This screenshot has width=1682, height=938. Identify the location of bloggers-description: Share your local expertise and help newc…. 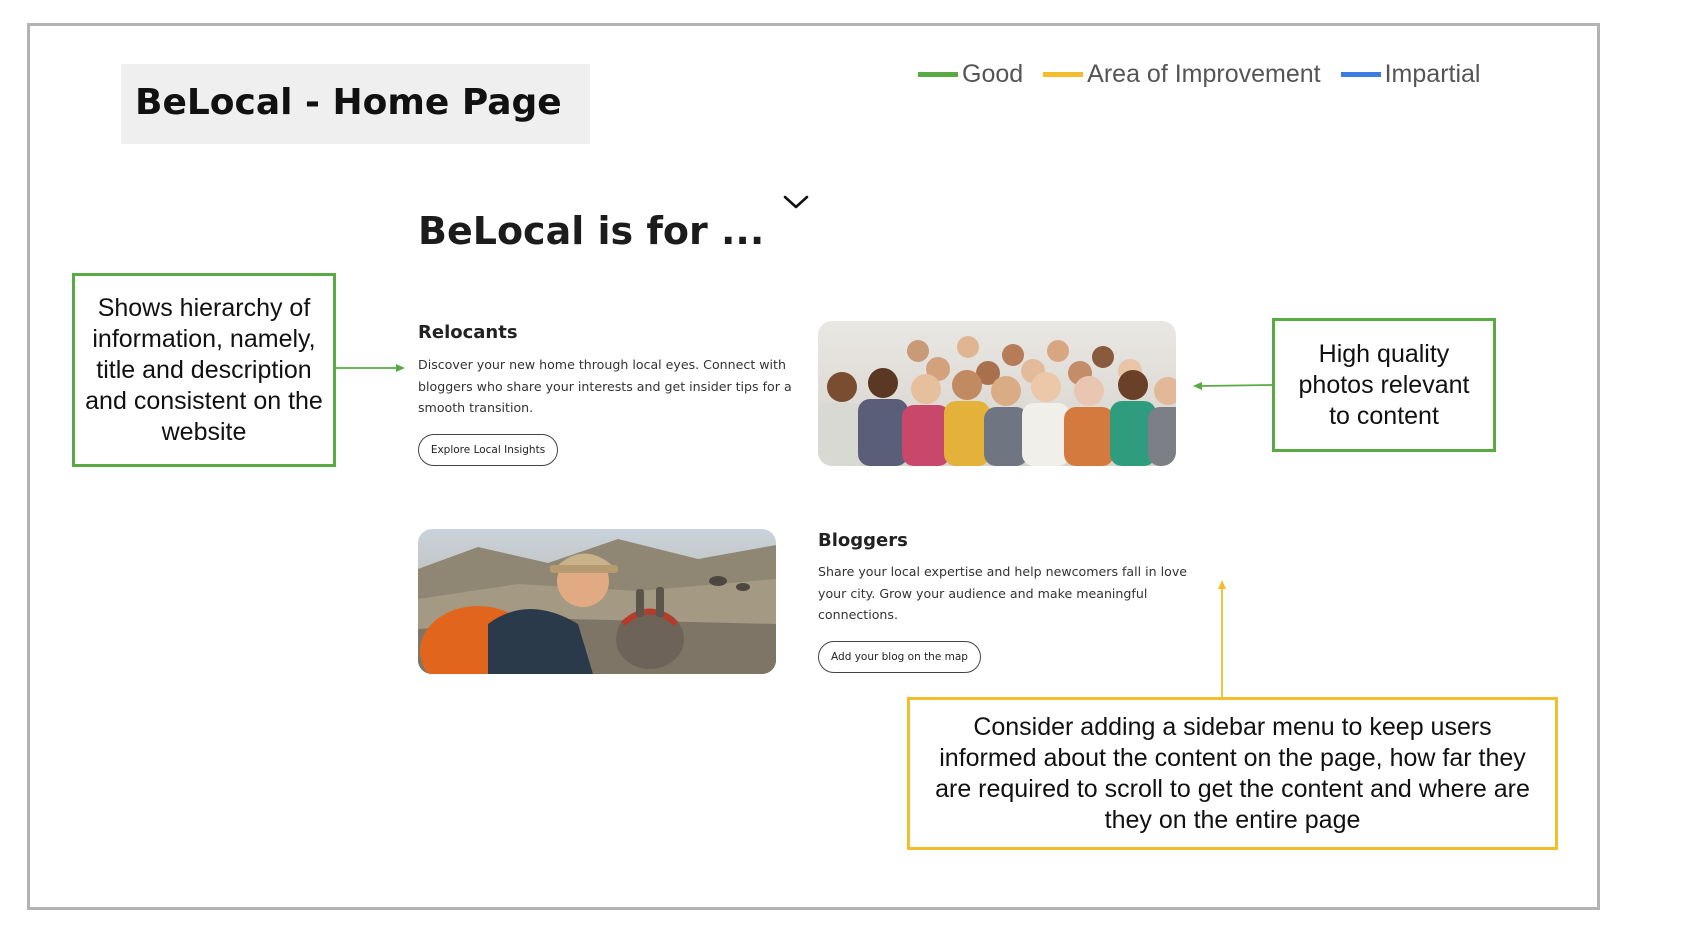
(1003, 593).